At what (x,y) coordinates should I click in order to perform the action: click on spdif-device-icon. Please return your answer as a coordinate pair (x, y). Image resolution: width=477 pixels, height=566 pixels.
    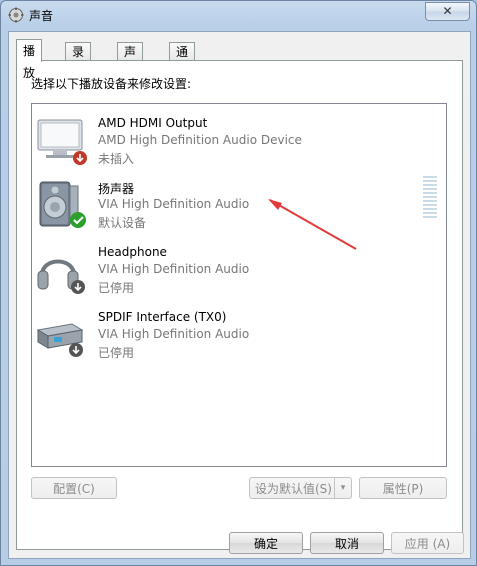
    Looking at the image, I should click on (62, 336).